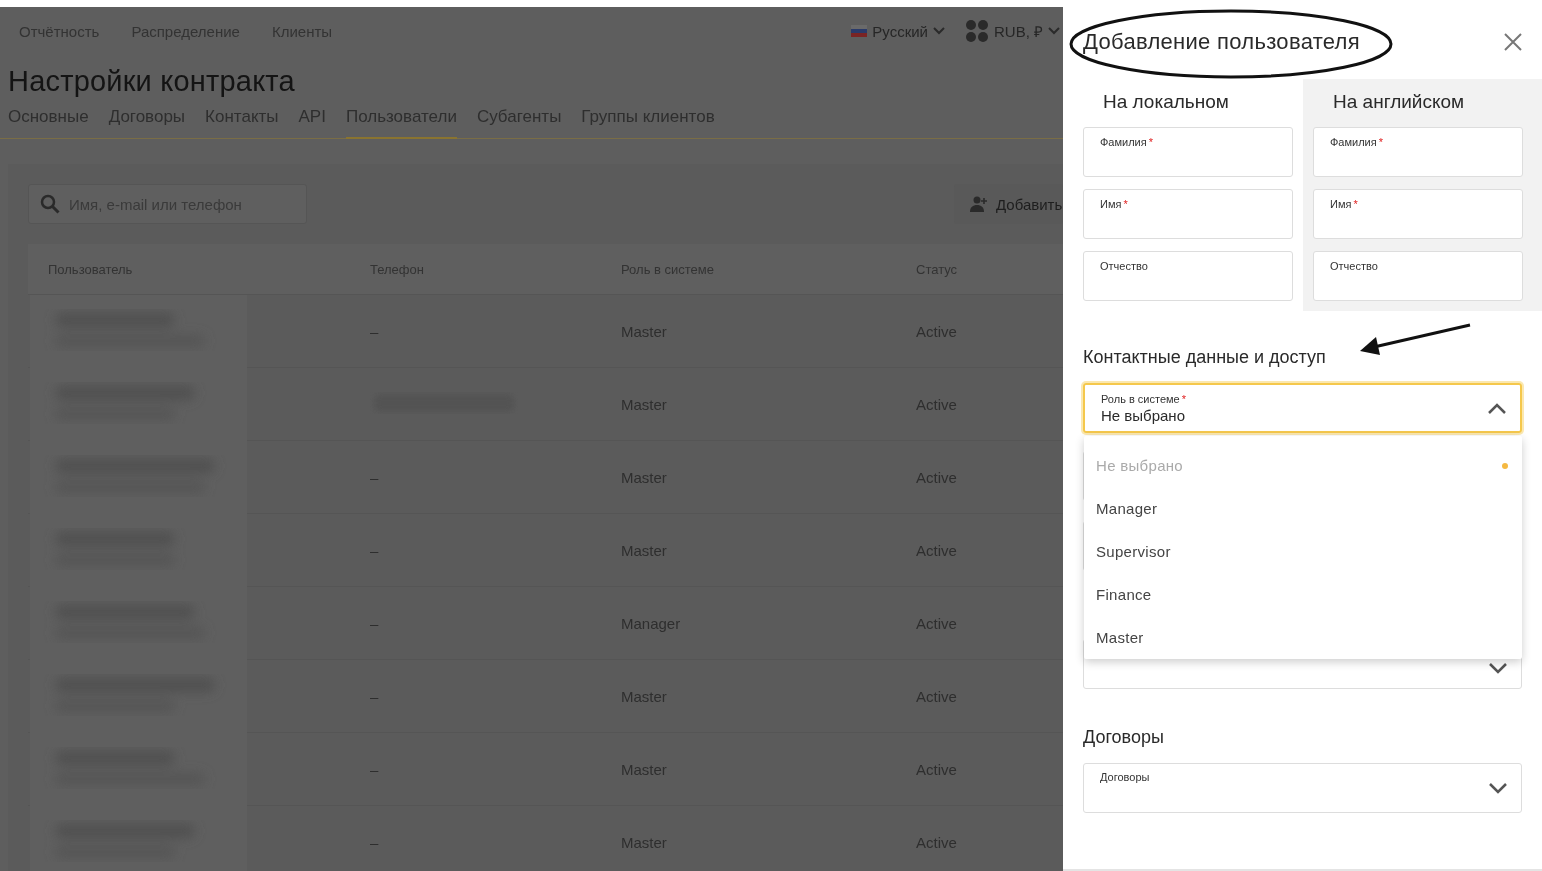 The image size is (1542, 871). What do you see at coordinates (1221, 42) in the screenshot?
I see `panel-title: Добавление пользователя` at bounding box center [1221, 42].